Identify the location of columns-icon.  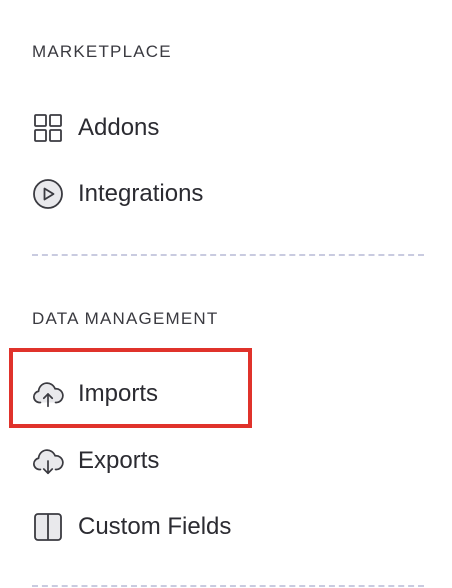
(48, 527).